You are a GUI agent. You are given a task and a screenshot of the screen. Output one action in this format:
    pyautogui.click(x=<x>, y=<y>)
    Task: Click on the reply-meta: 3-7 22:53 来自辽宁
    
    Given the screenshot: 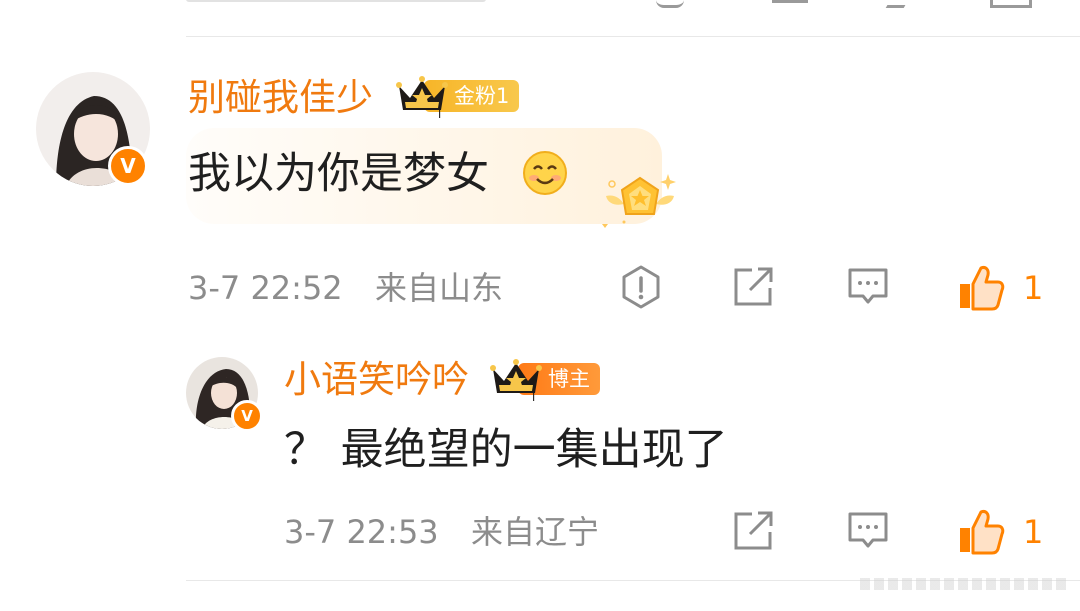 What is the action you would take?
    pyautogui.click(x=441, y=532)
    